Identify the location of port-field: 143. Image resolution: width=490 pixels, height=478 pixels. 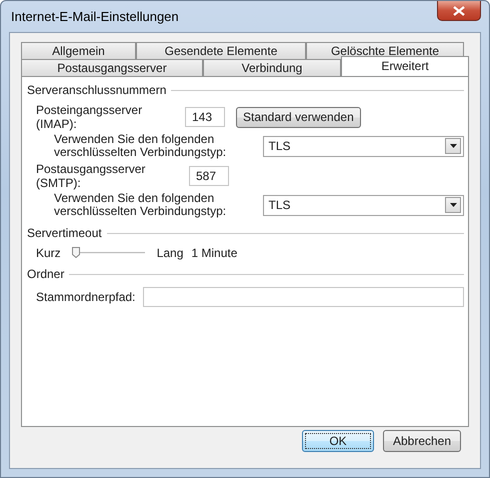
(205, 117).